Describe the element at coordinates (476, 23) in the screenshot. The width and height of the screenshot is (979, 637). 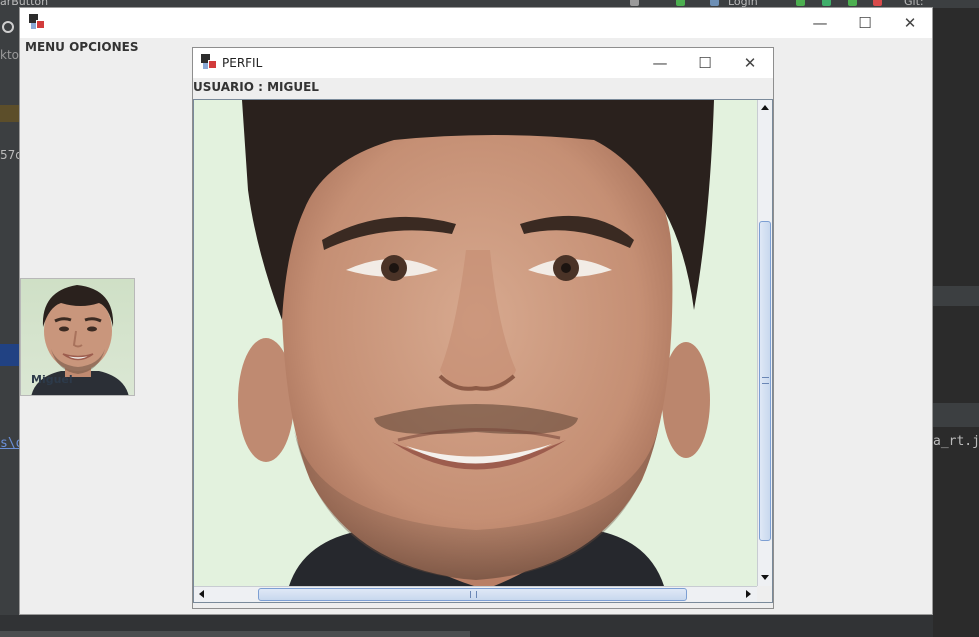
I see `main-window-titlebar: — ☐ ✕` at that location.